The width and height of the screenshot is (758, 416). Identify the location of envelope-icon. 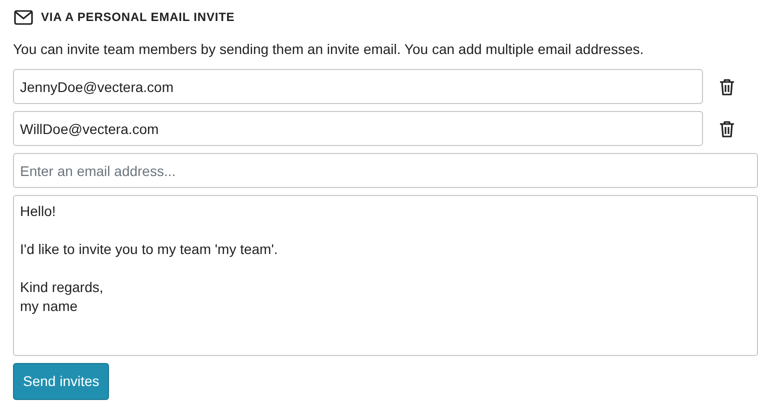
(23, 17).